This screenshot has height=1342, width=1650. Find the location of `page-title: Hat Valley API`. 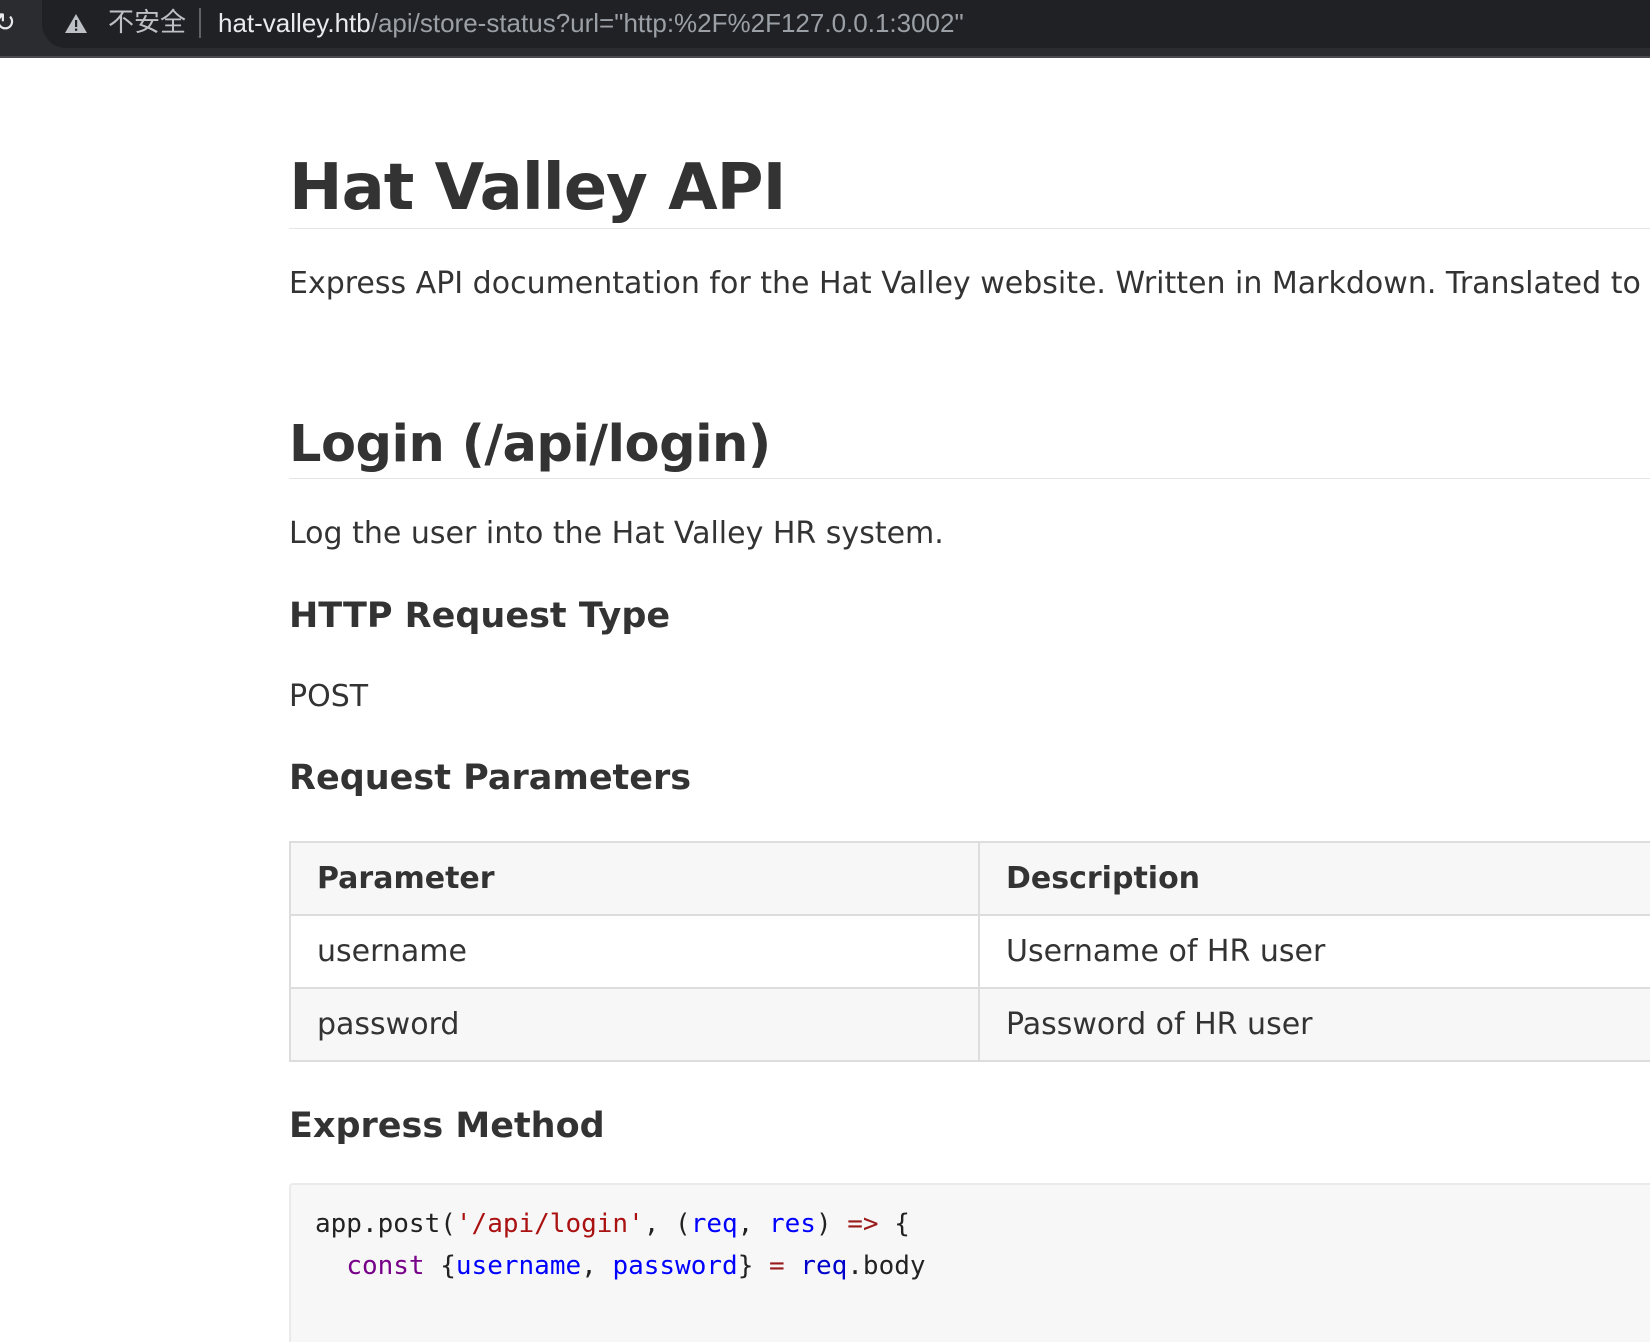

page-title: Hat Valley API is located at coordinates (537, 188).